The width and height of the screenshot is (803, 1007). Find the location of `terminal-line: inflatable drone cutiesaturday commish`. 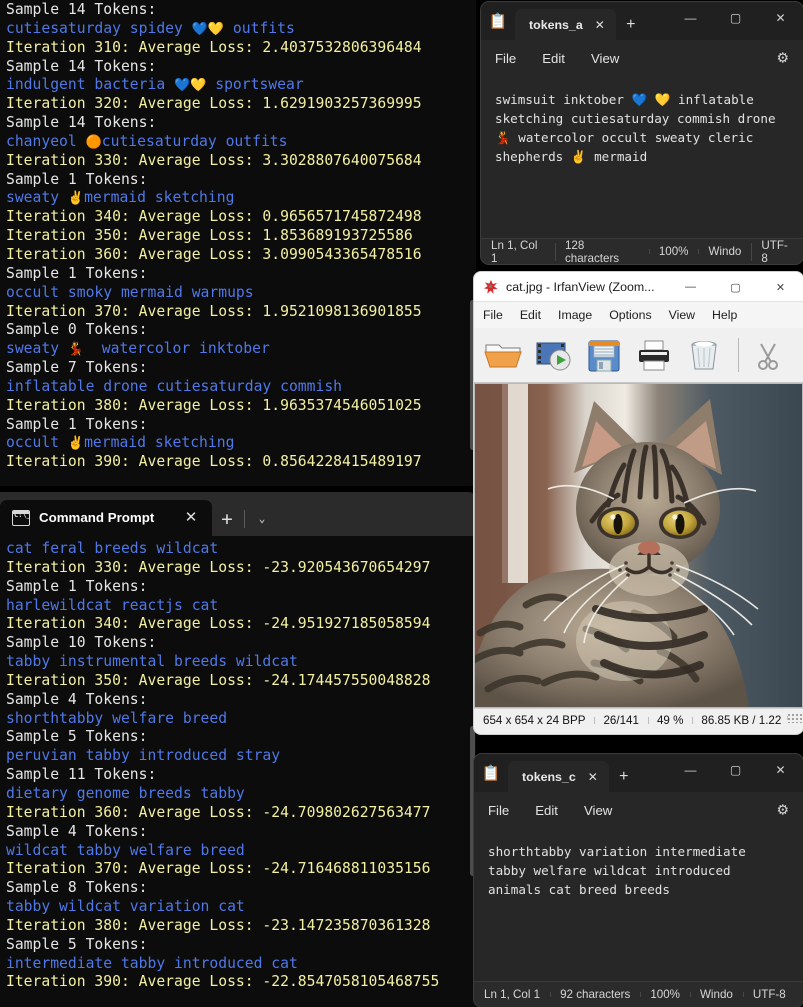

terminal-line: inflatable drone cutiesaturday commish is located at coordinates (174, 386).